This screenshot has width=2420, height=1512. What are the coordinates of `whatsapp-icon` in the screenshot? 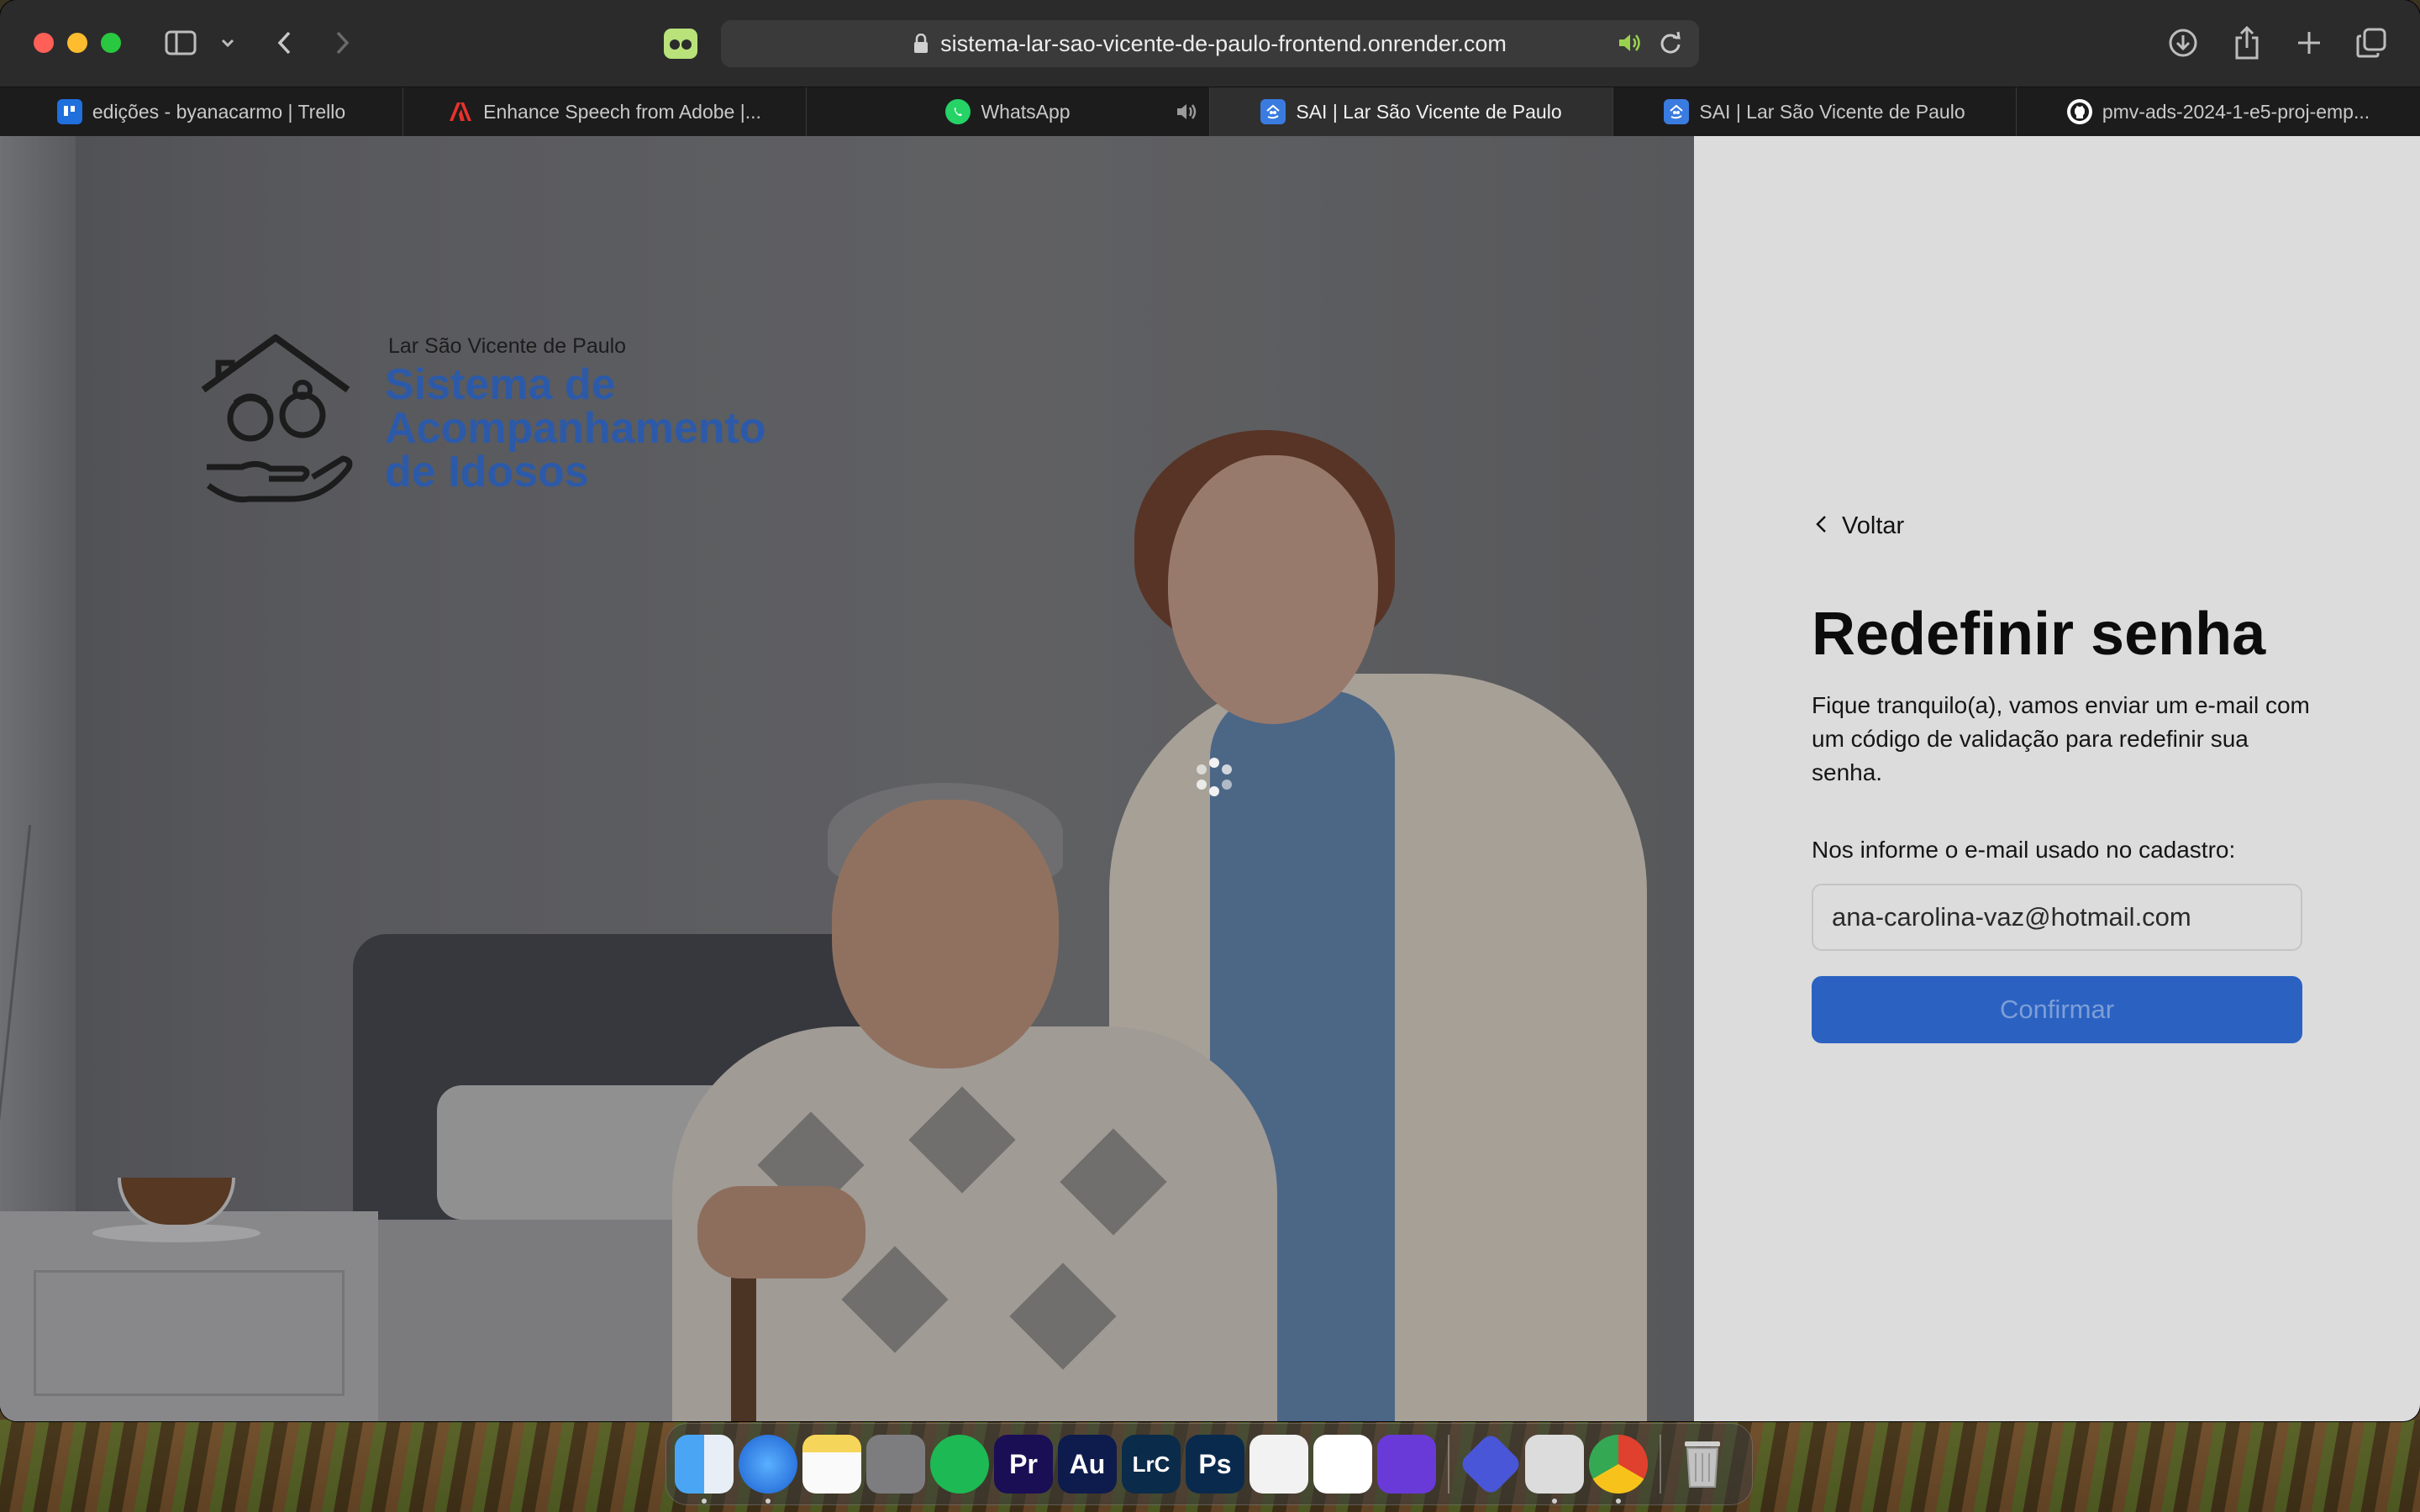 It's located at (958, 111).